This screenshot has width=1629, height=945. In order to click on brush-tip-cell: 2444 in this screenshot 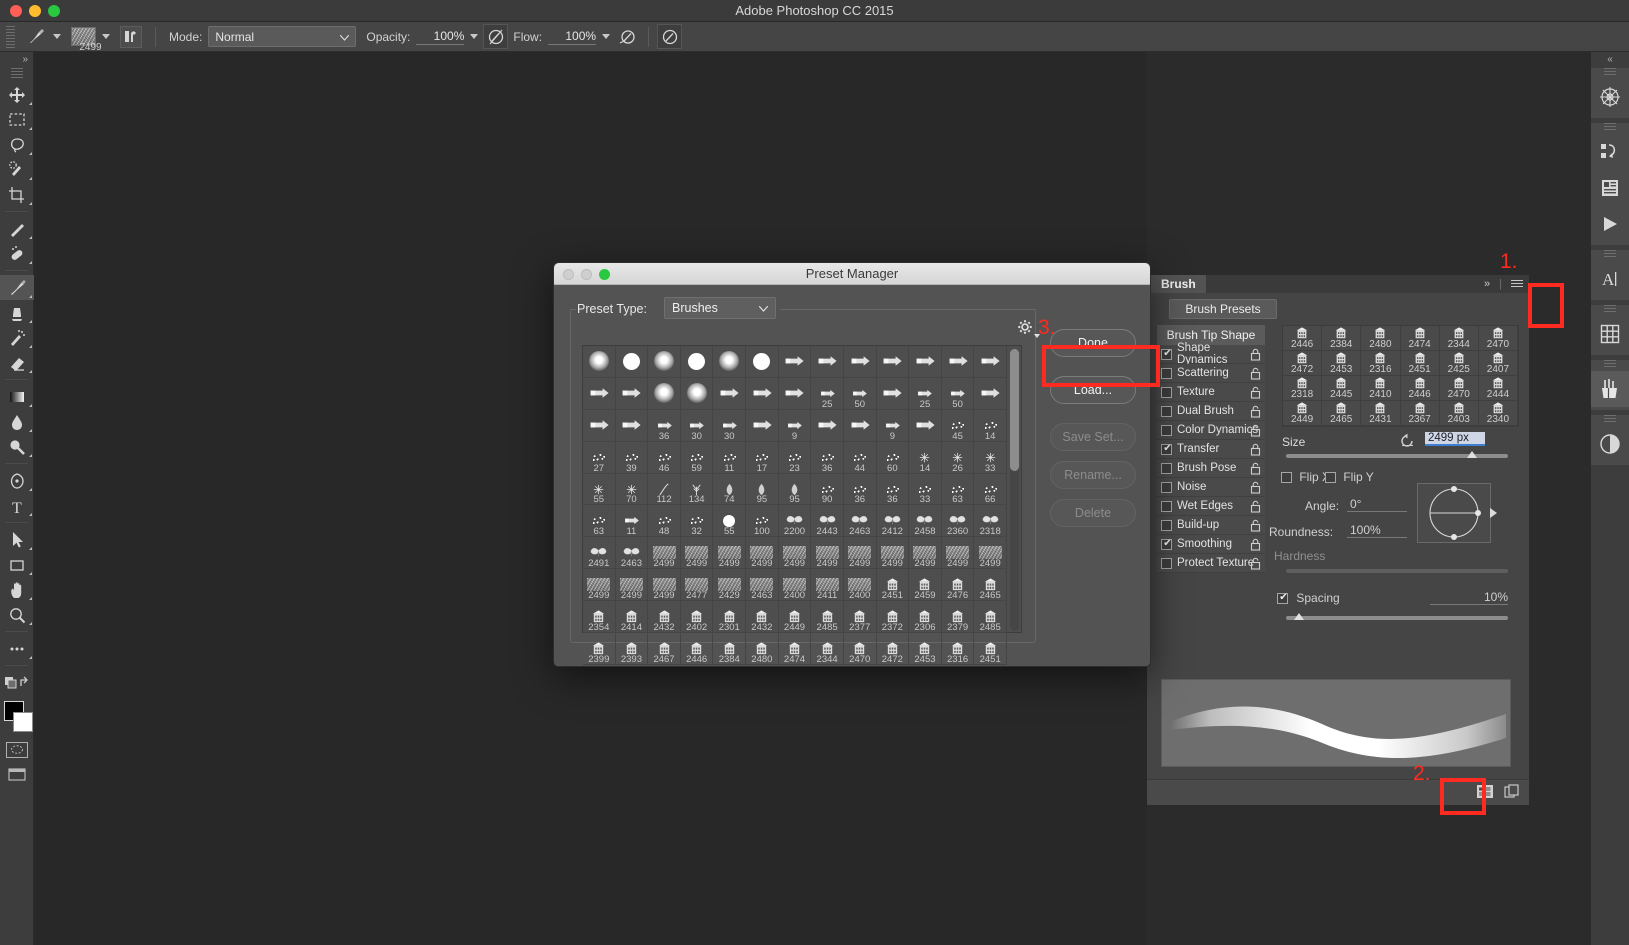, I will do `click(1498, 388)`.